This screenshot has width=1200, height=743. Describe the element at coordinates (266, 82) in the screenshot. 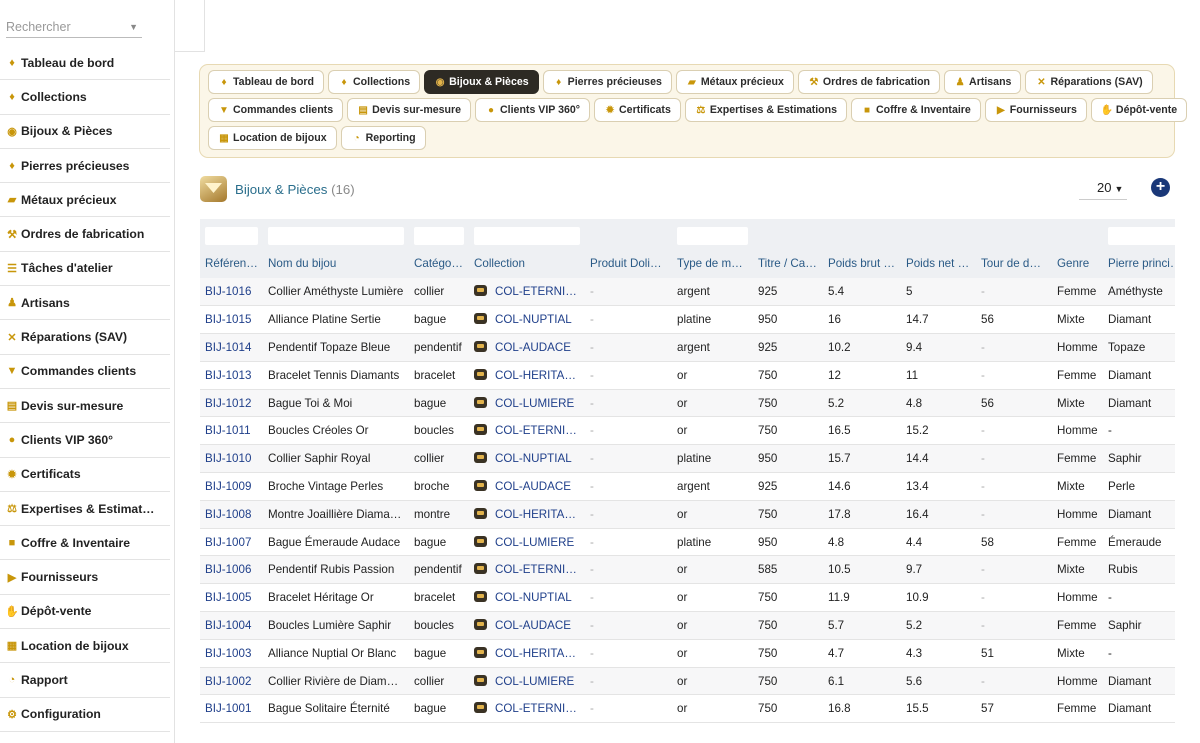

I see `tab-tableau-de-bord: ♦ Tableau de bord` at that location.